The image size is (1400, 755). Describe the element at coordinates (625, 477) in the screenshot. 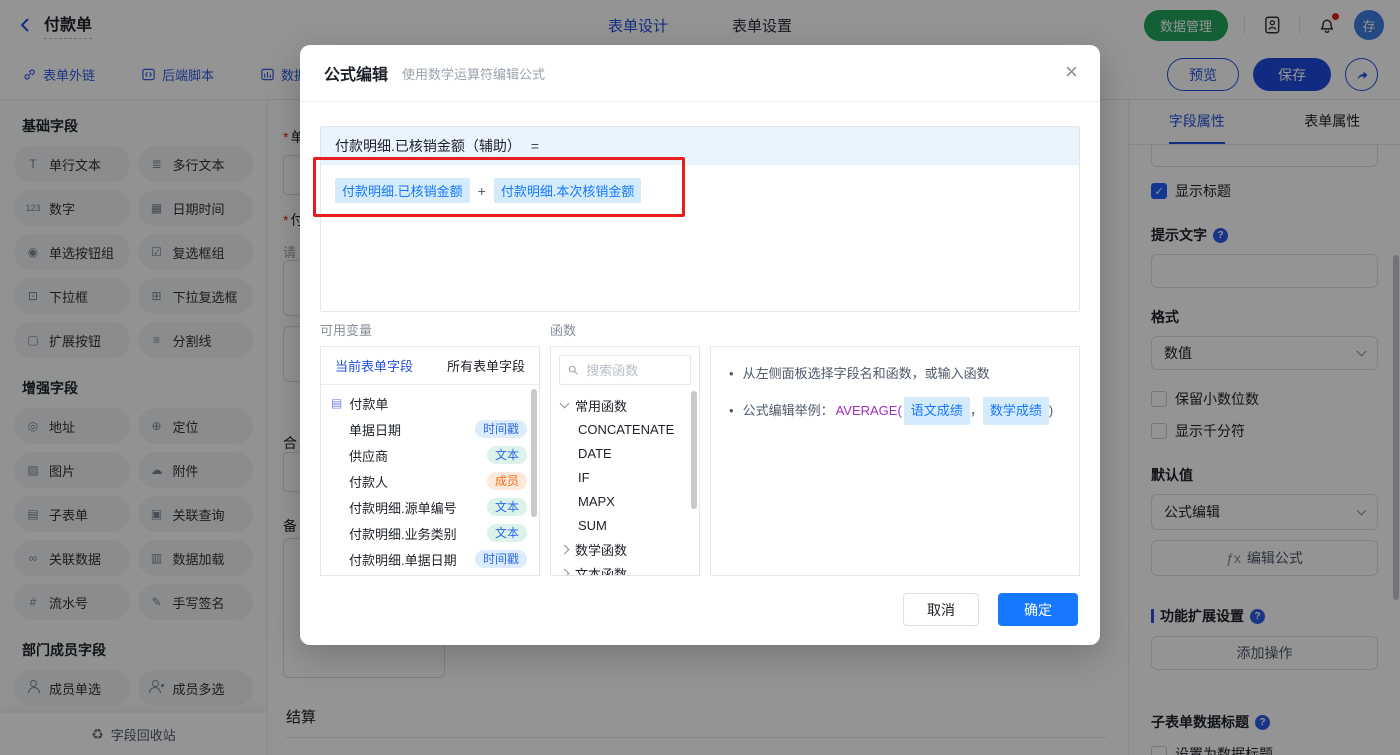

I see `function-item: IF` at that location.